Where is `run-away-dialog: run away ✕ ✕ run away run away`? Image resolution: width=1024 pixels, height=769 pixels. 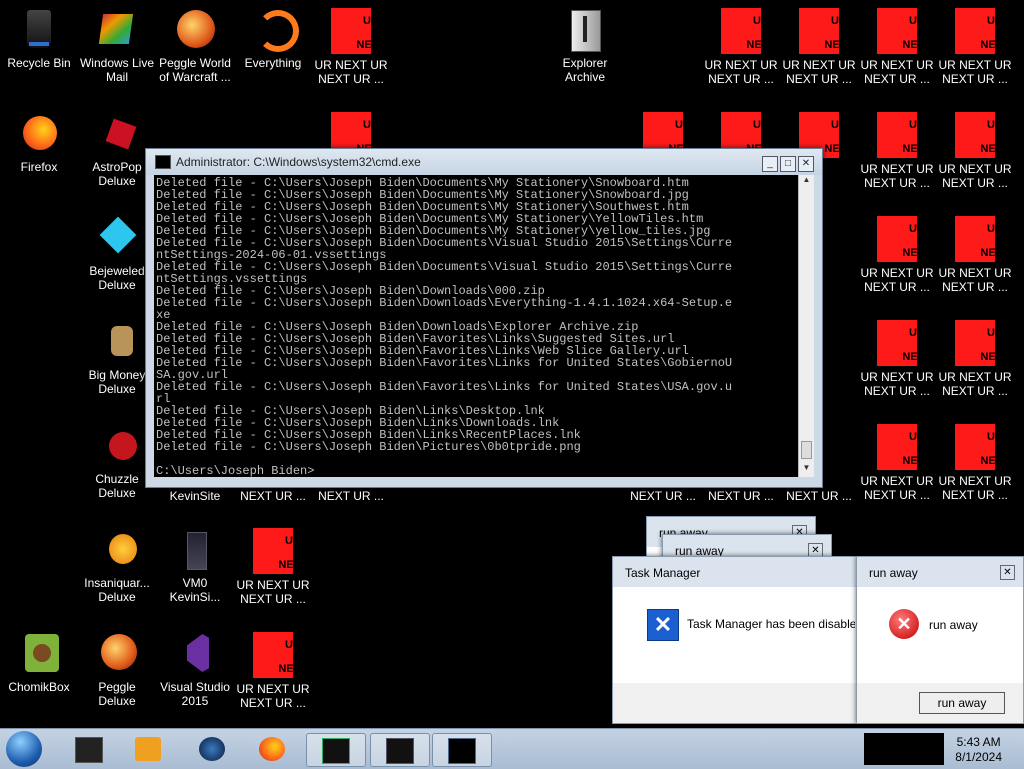
run-away-dialog: run away ✕ ✕ run away run away is located at coordinates (940, 640).